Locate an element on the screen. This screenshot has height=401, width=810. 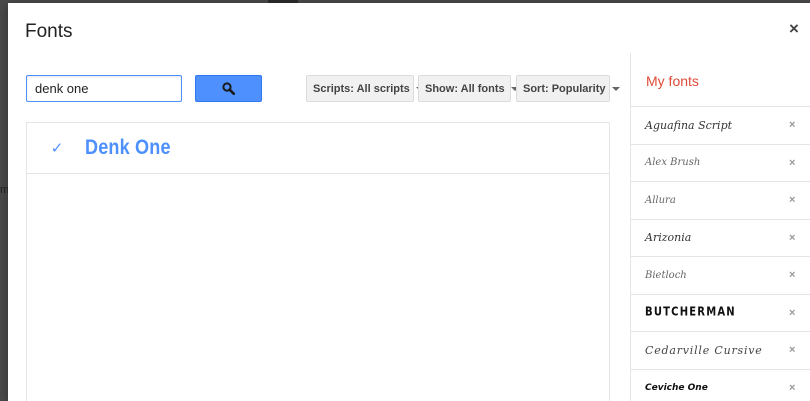
search-button is located at coordinates (228, 88).